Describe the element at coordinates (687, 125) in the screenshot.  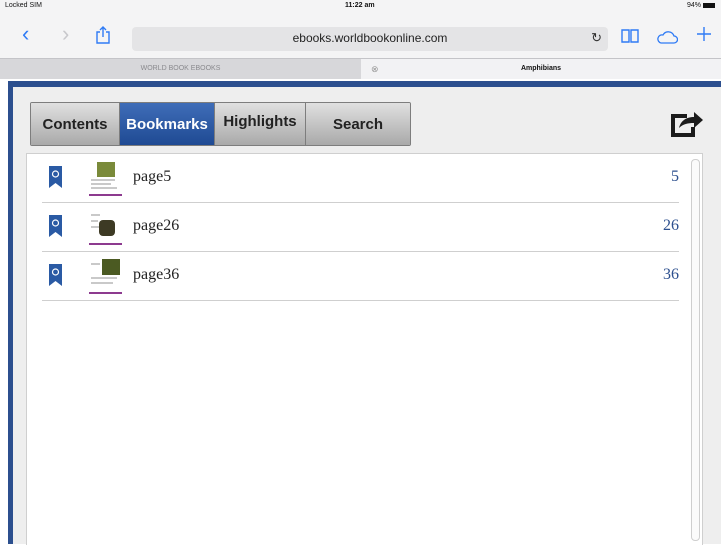
I see `share-icon` at that location.